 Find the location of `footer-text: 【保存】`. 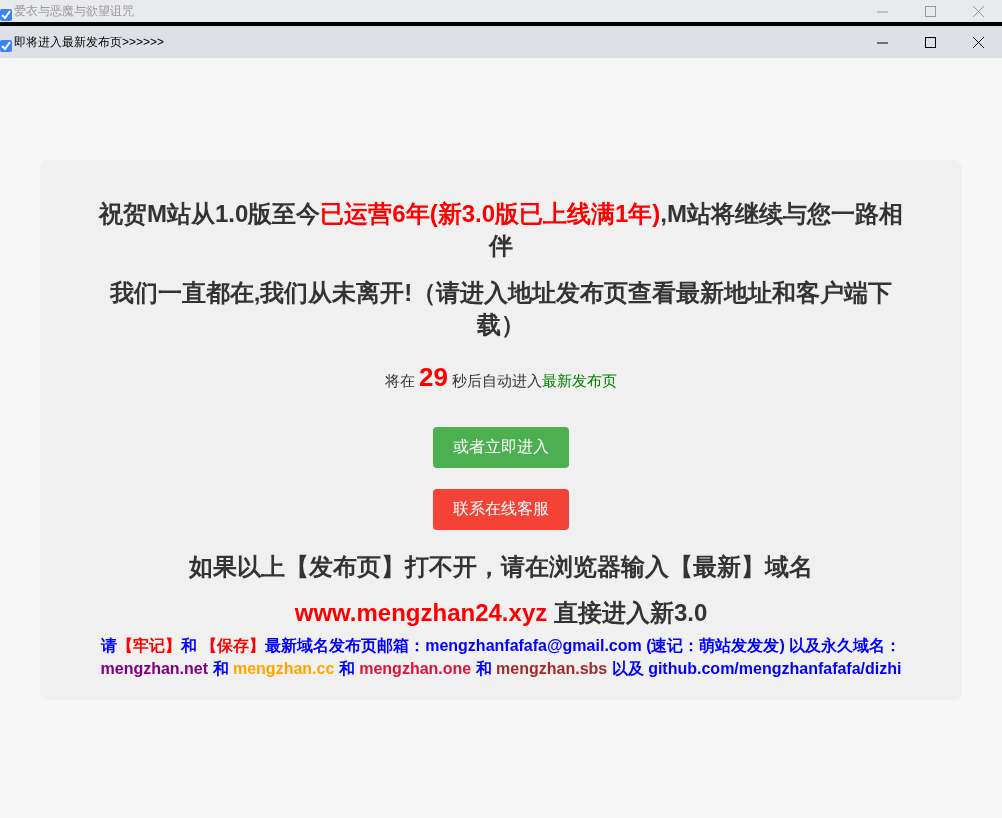

footer-text: 【保存】 is located at coordinates (233, 646).